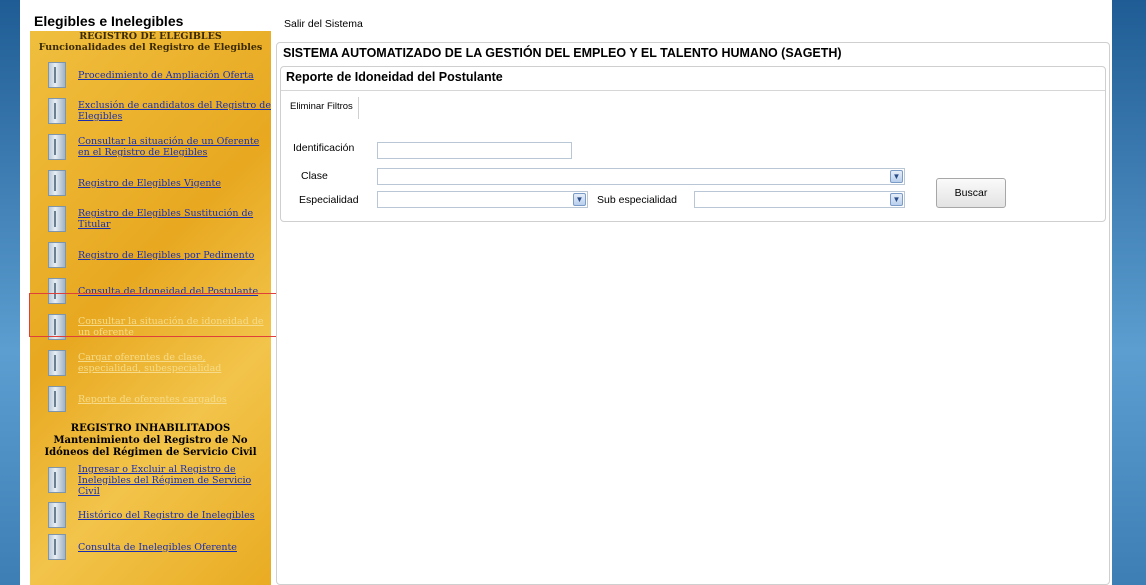 The width and height of the screenshot is (1146, 585). What do you see at coordinates (323, 24) in the screenshot?
I see `logout-link: Salir del Sistema` at bounding box center [323, 24].